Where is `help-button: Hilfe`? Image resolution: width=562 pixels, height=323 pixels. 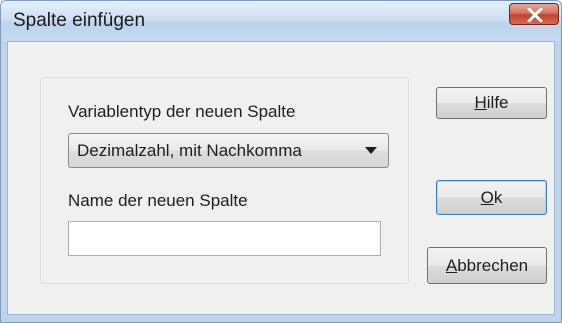
help-button: Hilfe is located at coordinates (491, 103).